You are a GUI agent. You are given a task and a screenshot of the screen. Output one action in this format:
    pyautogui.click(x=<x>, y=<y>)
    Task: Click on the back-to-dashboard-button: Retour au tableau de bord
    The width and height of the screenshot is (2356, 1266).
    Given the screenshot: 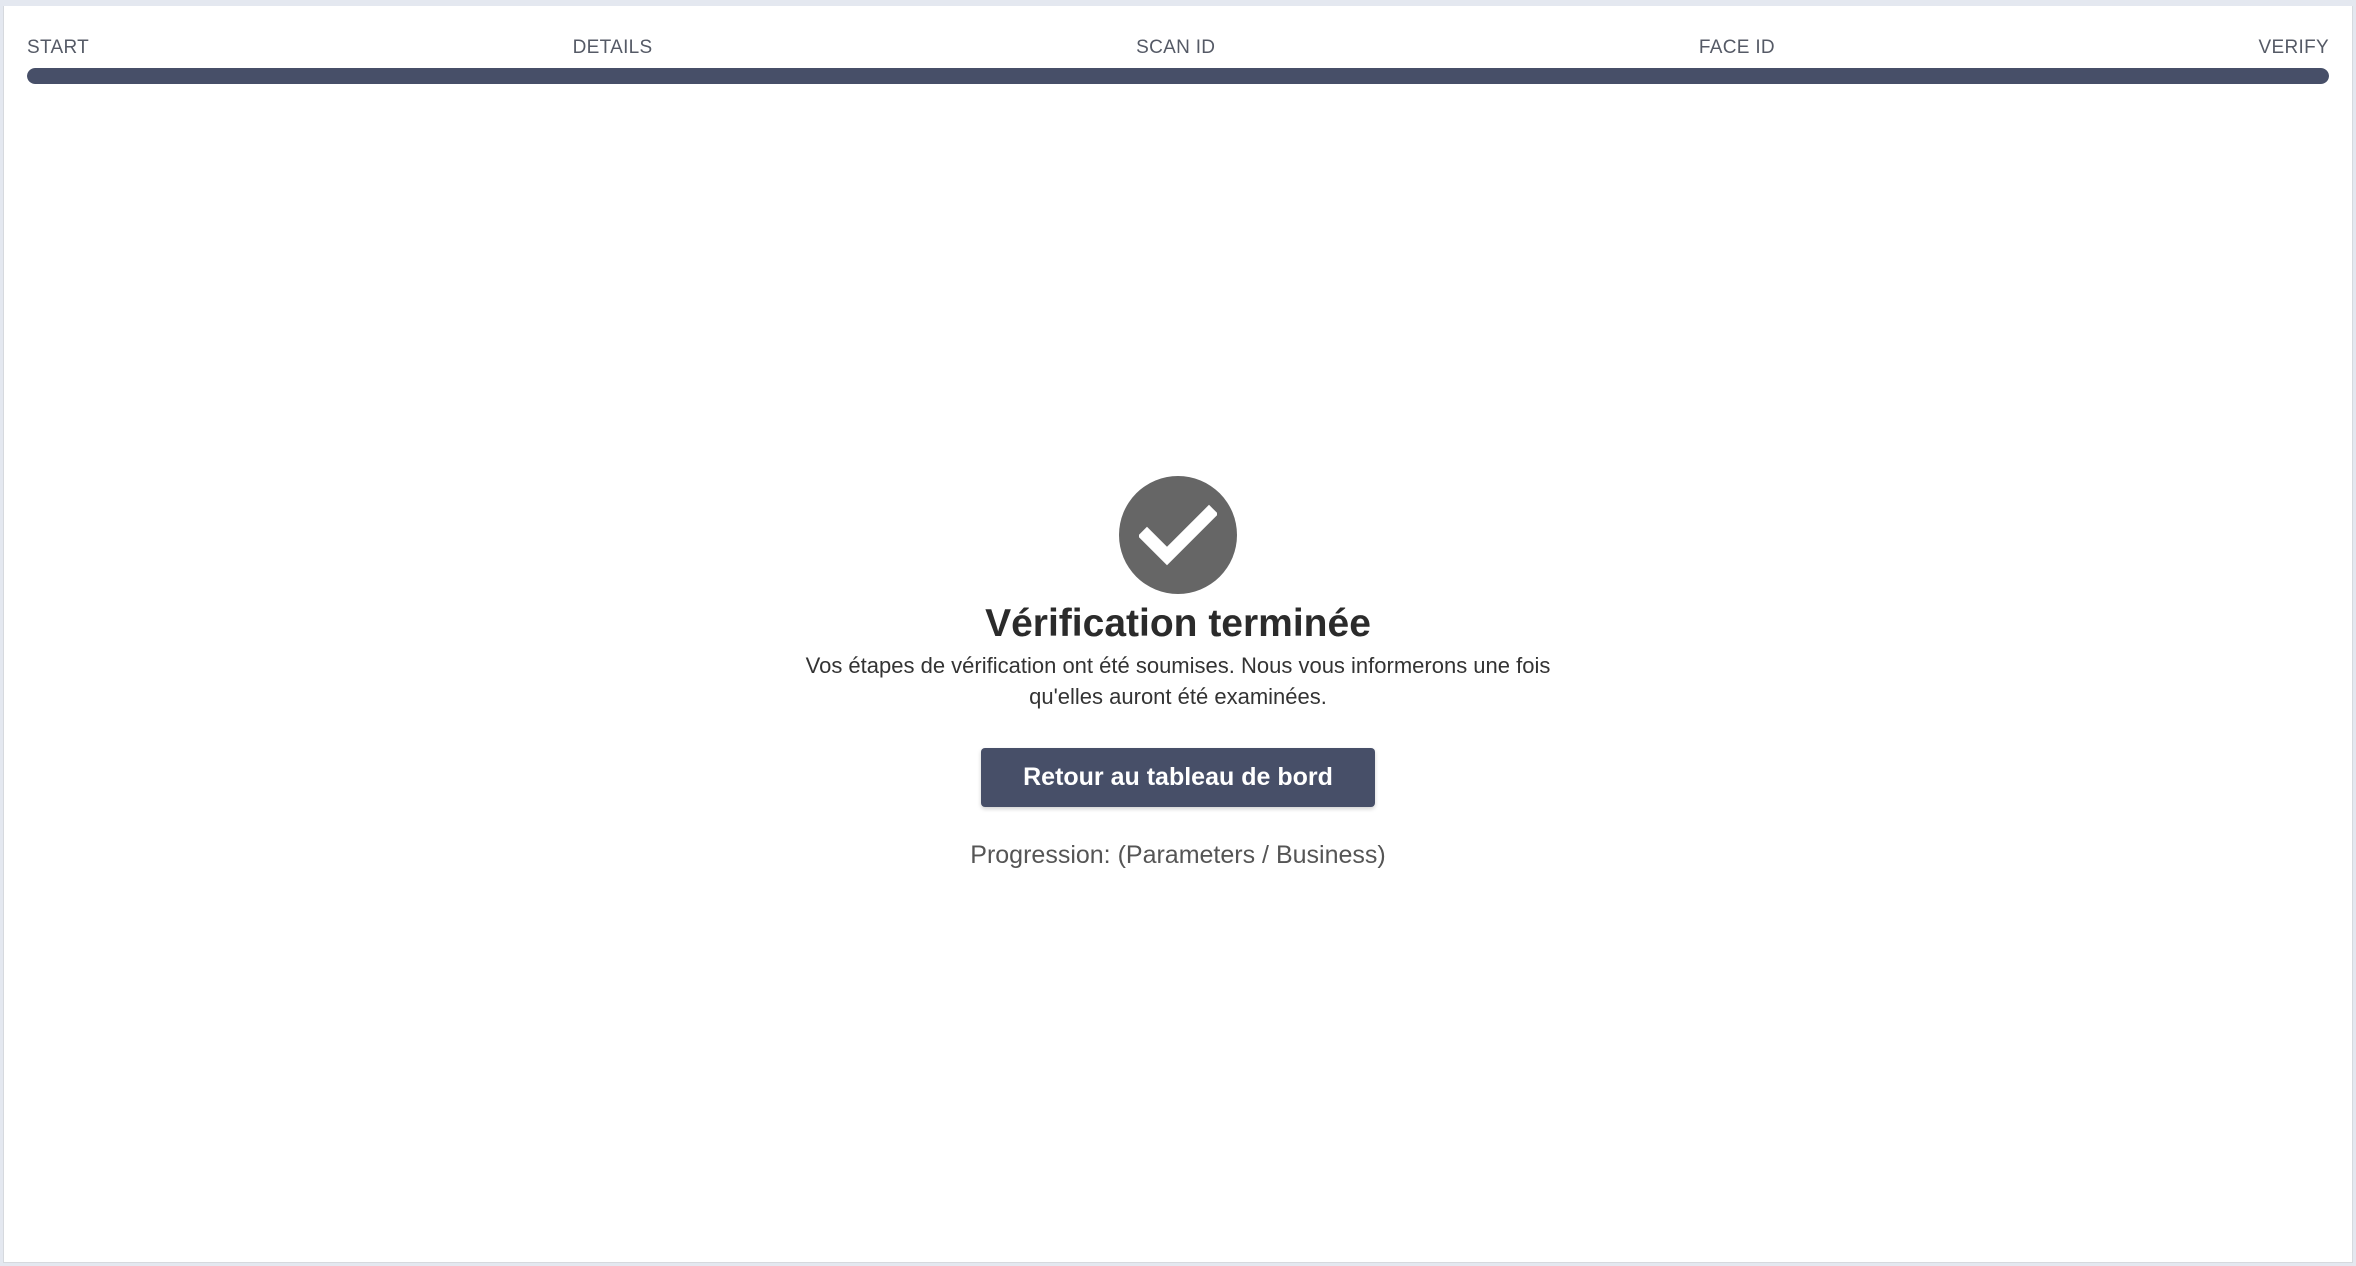 What is the action you would take?
    pyautogui.click(x=1178, y=777)
    